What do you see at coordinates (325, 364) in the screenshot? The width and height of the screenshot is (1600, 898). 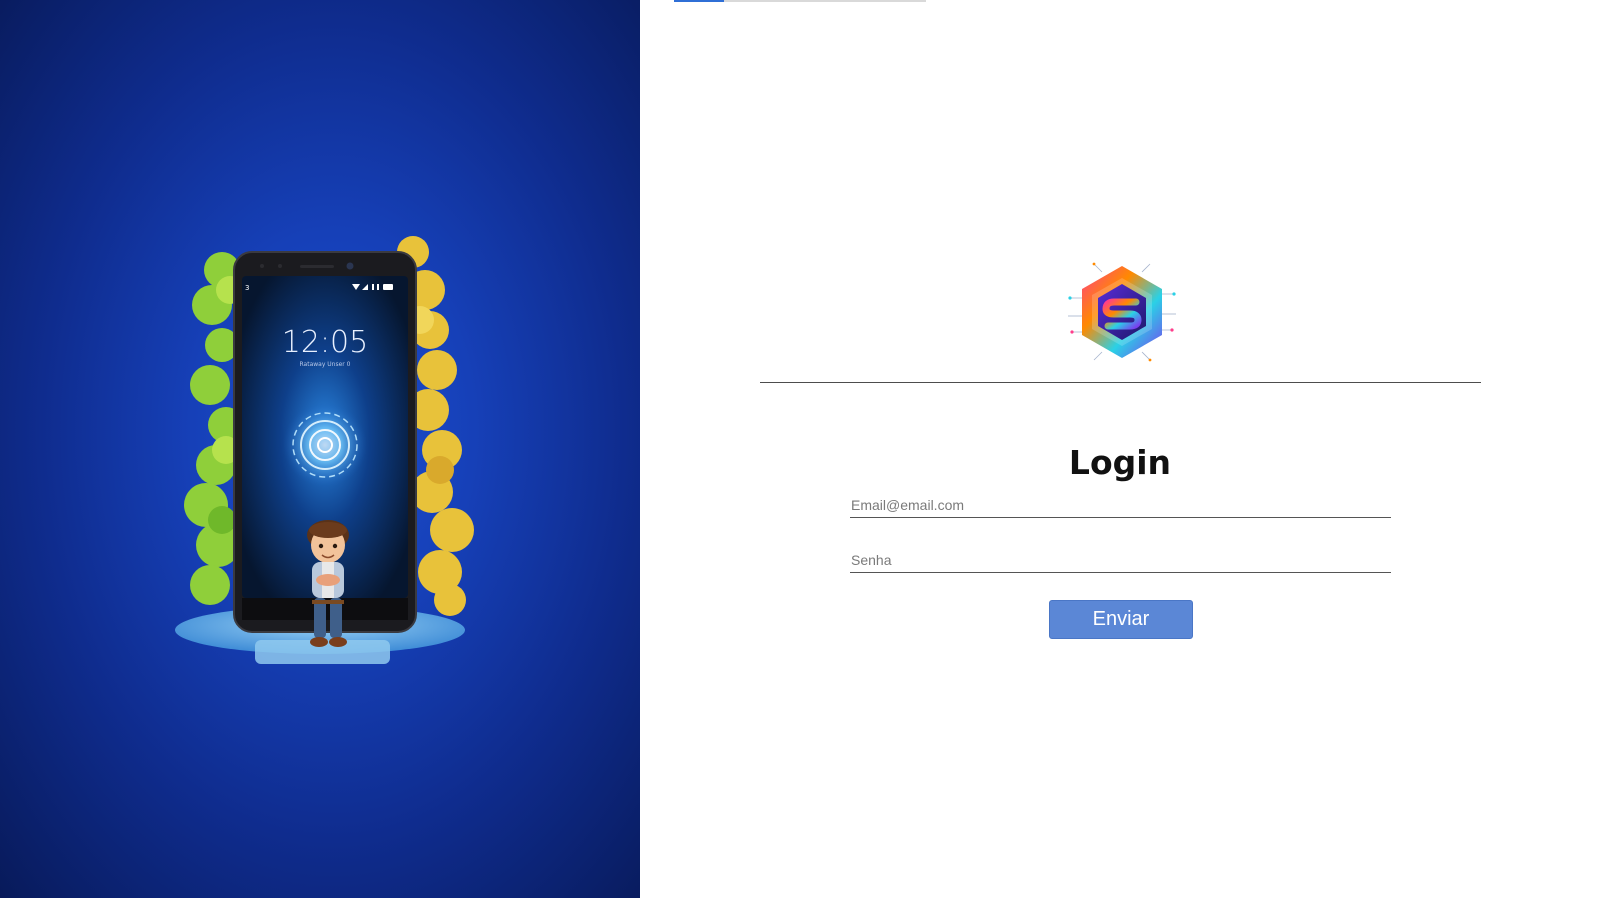 I see `phone-date: Rataway Unser 0` at bounding box center [325, 364].